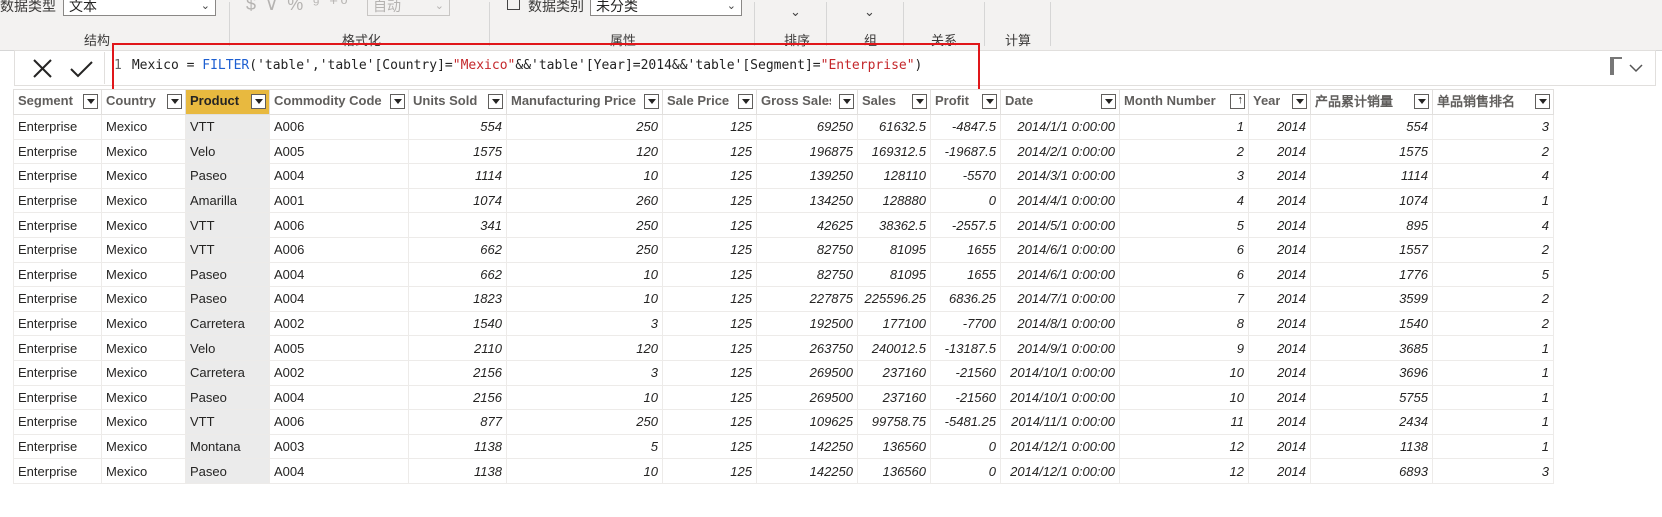 The height and width of the screenshot is (517, 1662). Describe the element at coordinates (1060, 422) in the screenshot. I see `table-cell: 2014/11/1 0:00:00` at that location.